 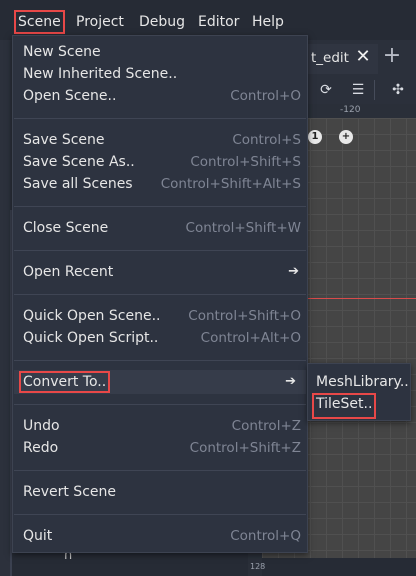 What do you see at coordinates (92, 316) in the screenshot?
I see `menu-item-label: Quick Open Scene..` at bounding box center [92, 316].